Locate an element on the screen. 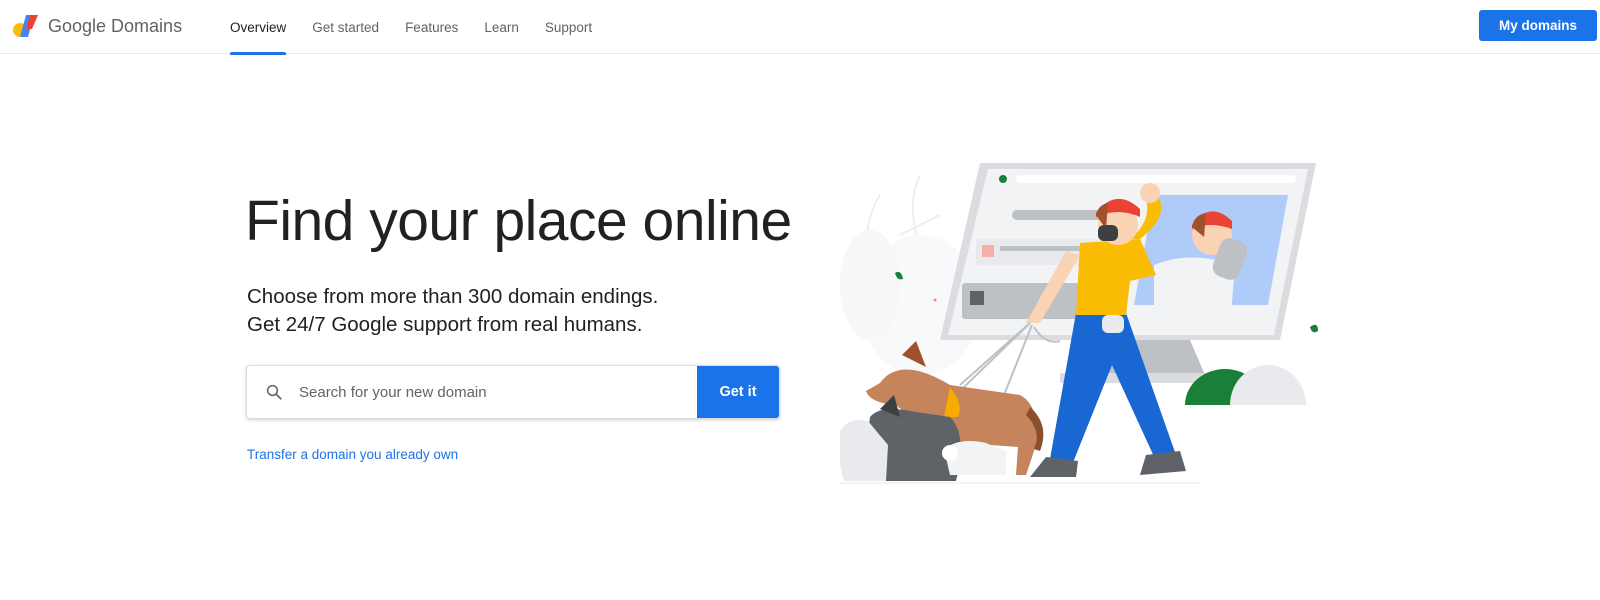 The image size is (1600, 600). get-it-button: Get it is located at coordinates (738, 392).